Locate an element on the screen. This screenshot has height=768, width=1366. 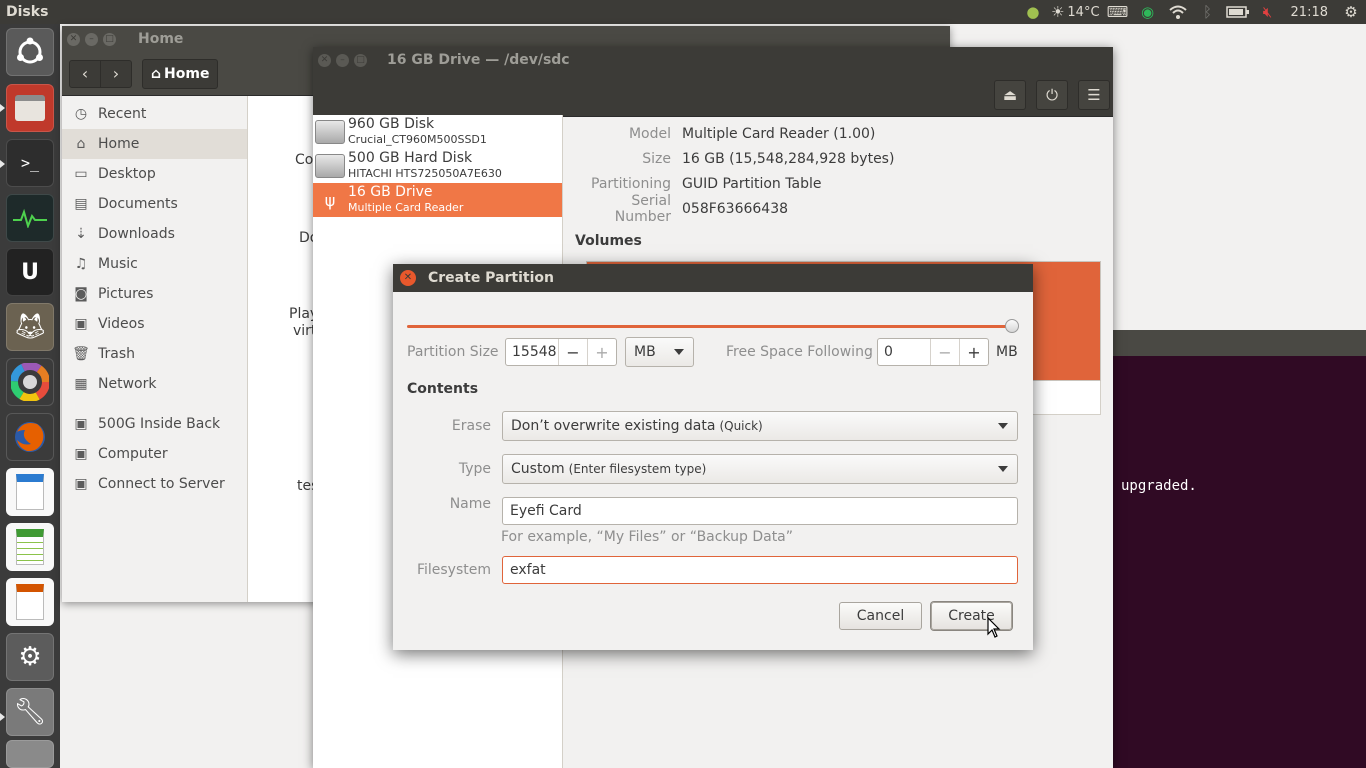
erase-dropdown: Don’t overwrite existing data (Quick) is located at coordinates (760, 426).